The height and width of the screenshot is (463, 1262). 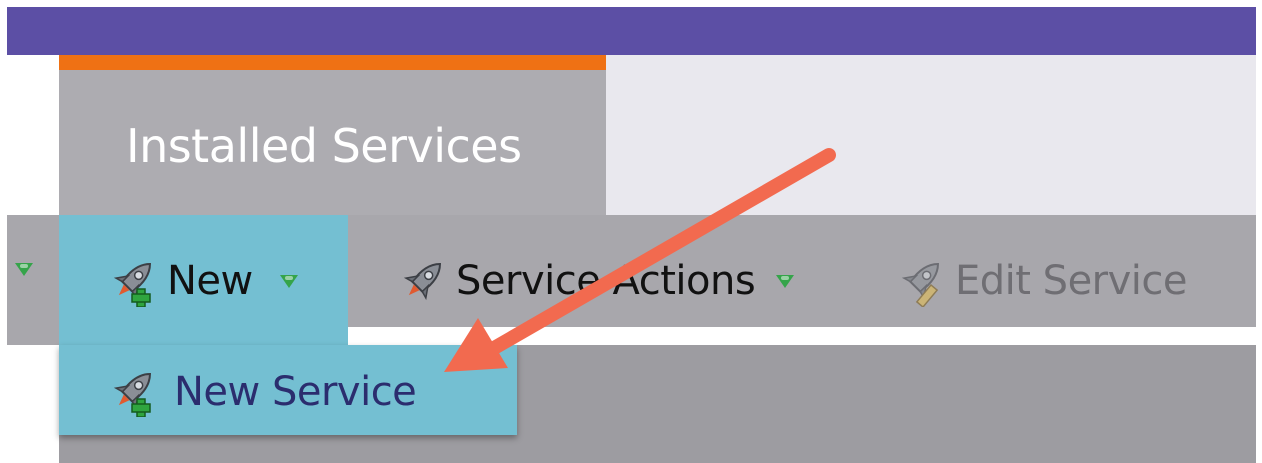 I want to click on active-tab-indicator, so click(x=332, y=62).